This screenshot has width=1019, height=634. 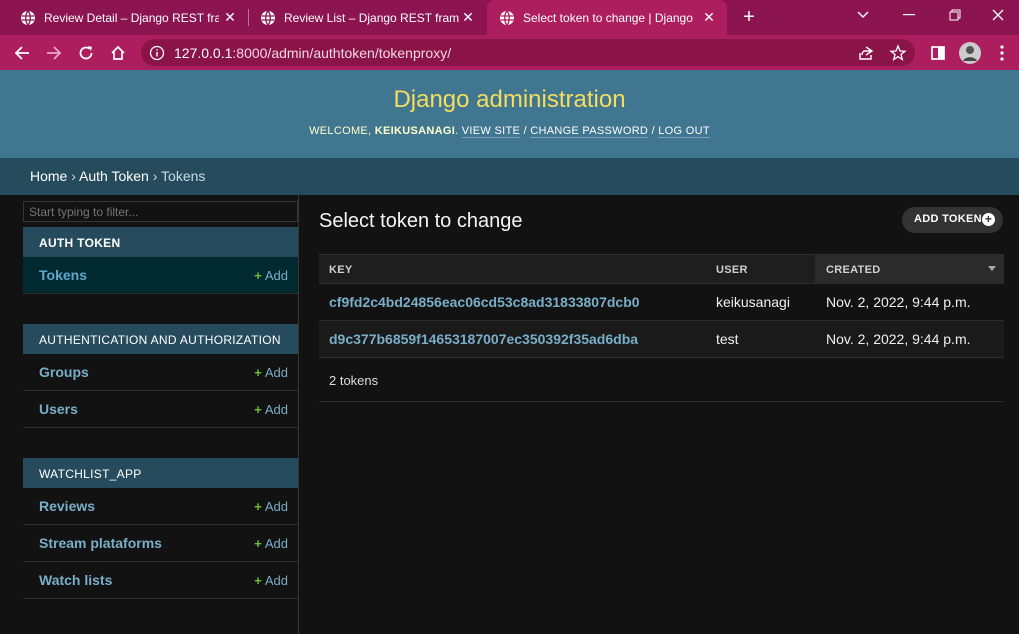 What do you see at coordinates (160, 506) in the screenshot?
I see `sidebar-item-reviews: Reviews + Add` at bounding box center [160, 506].